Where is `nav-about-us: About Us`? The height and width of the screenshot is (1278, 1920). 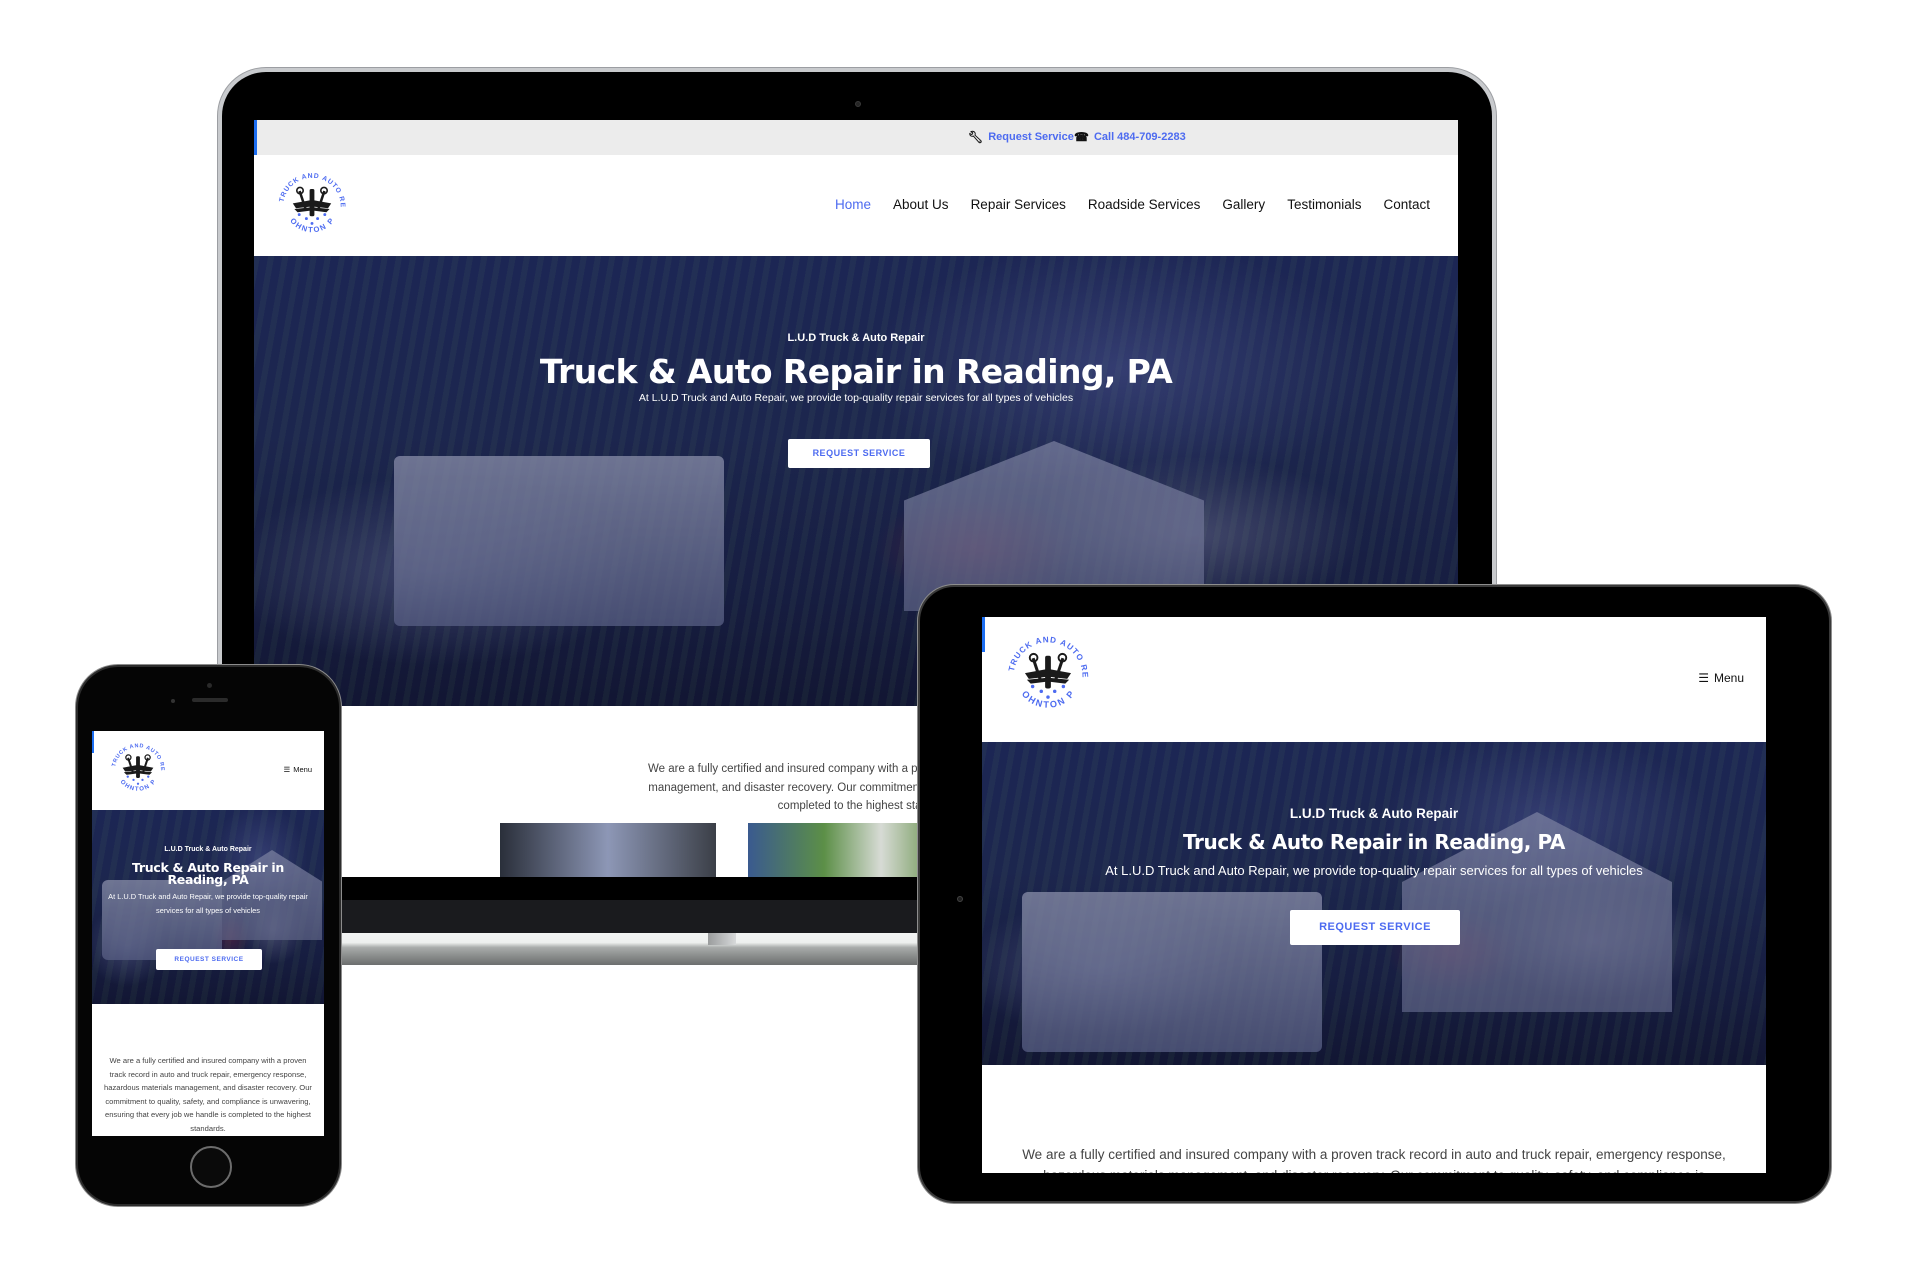 nav-about-us: About Us is located at coordinates (921, 204).